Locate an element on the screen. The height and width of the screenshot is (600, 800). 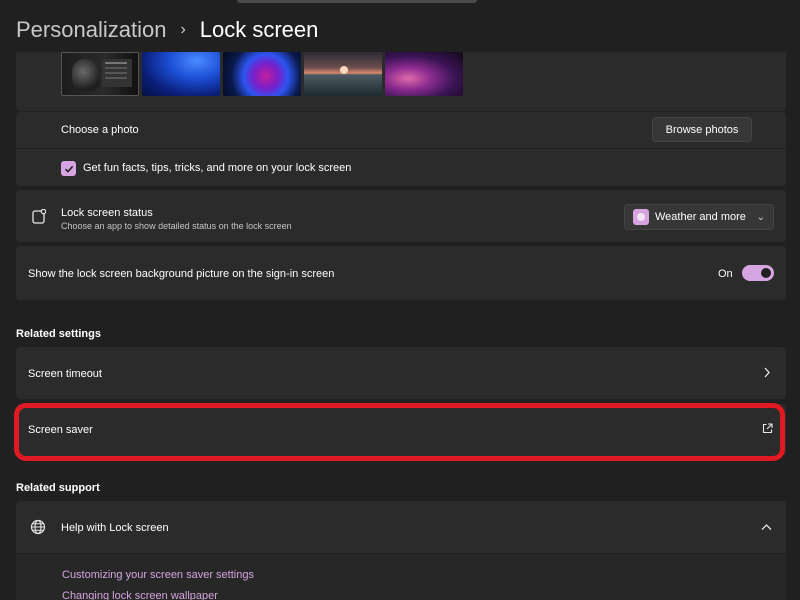
checkmark-icon is located at coordinates (68, 169).